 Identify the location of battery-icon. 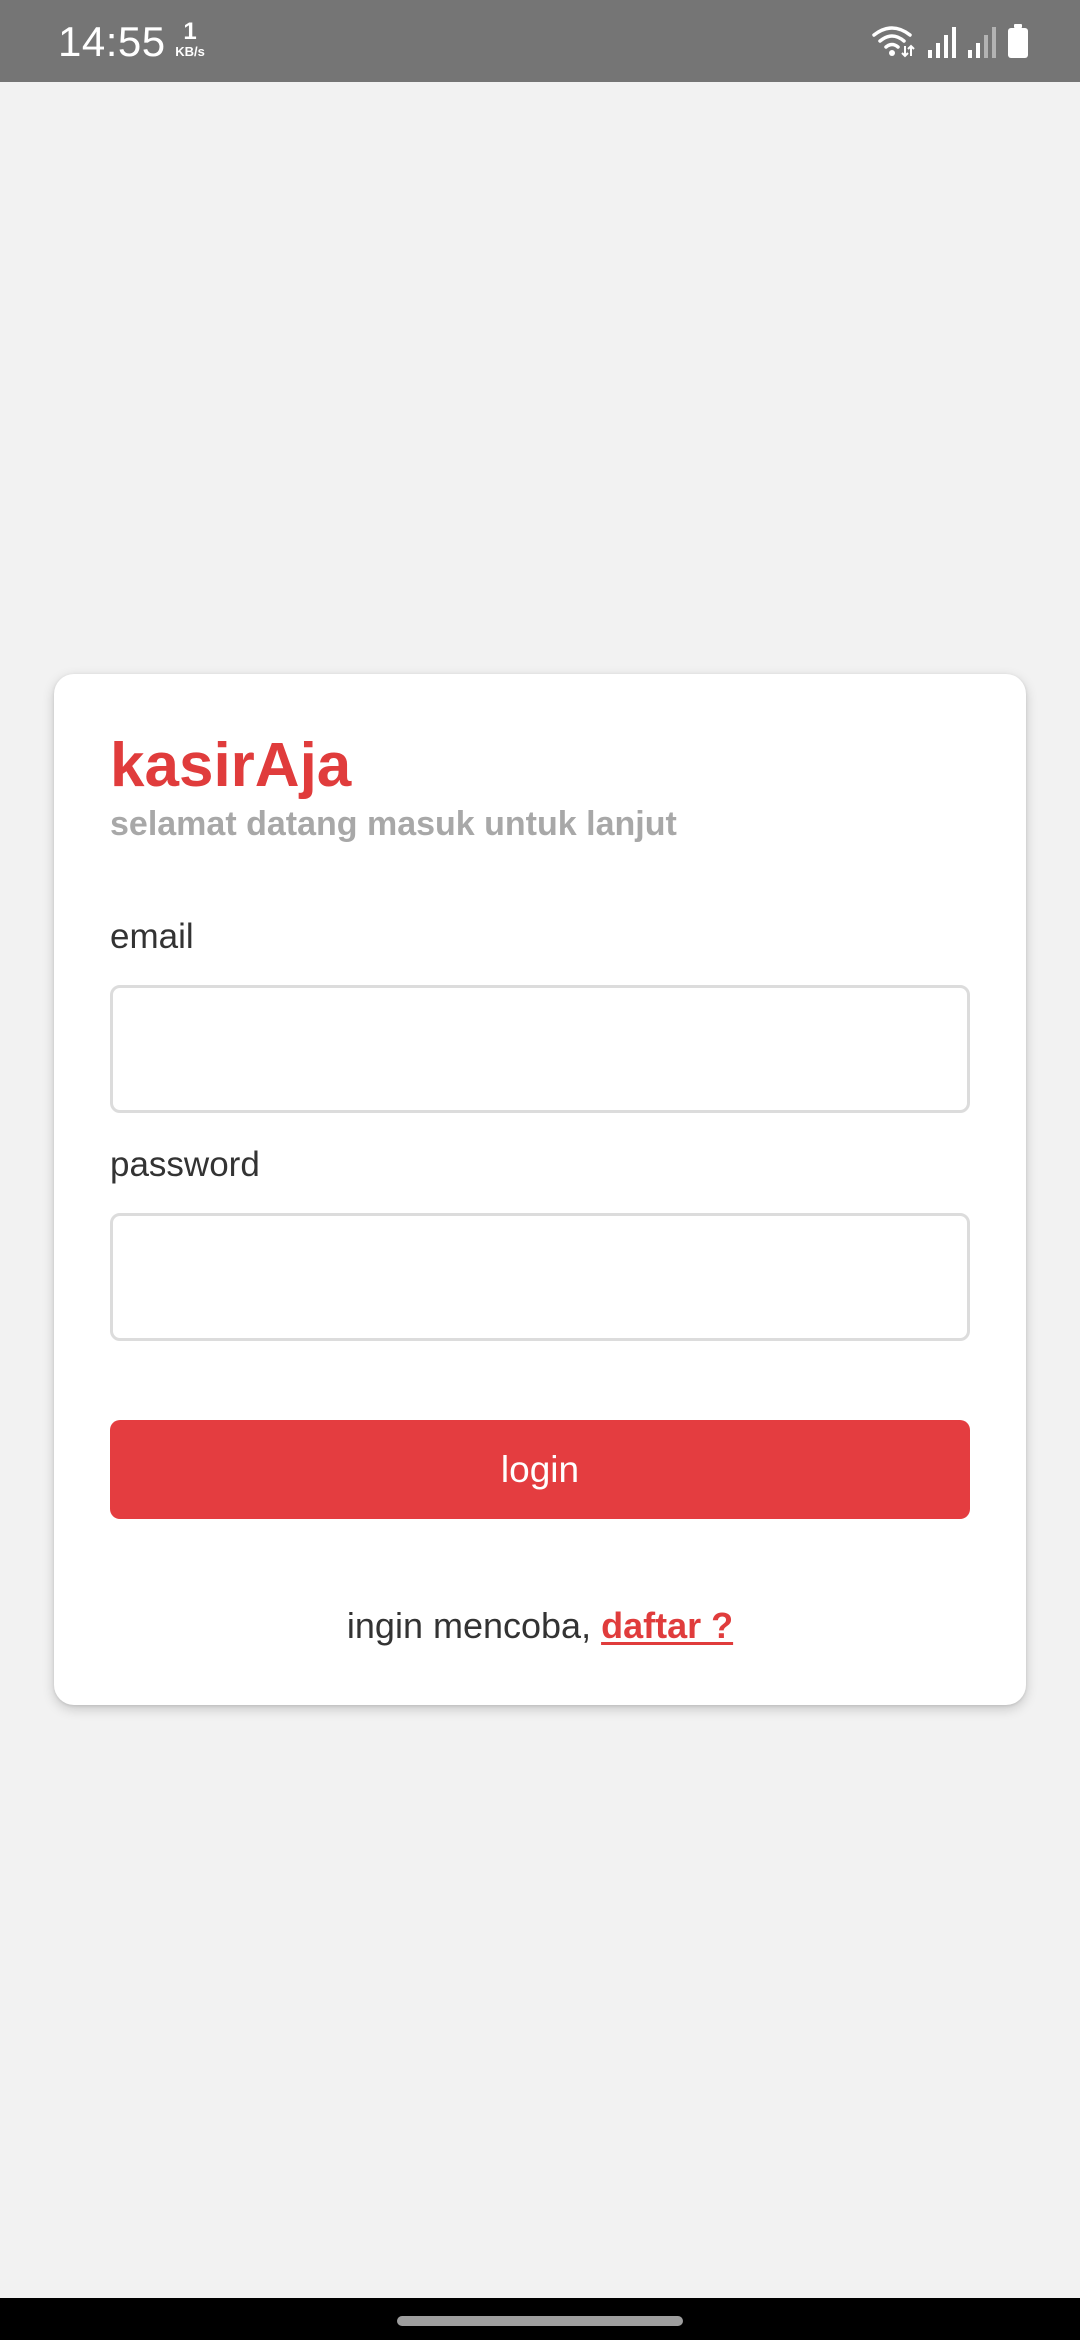
(1018, 41).